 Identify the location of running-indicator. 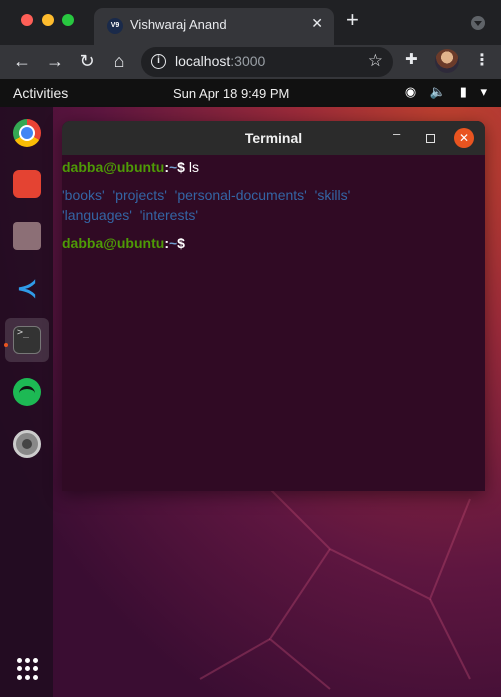
(6, 345).